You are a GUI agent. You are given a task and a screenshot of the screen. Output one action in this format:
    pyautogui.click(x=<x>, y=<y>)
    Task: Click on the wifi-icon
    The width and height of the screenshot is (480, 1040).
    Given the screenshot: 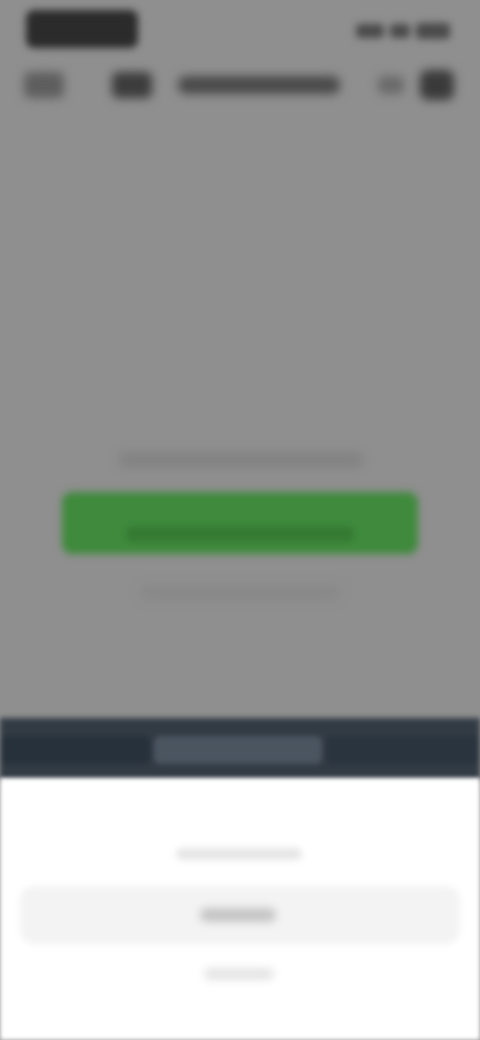 What is the action you would take?
    pyautogui.click(x=400, y=31)
    